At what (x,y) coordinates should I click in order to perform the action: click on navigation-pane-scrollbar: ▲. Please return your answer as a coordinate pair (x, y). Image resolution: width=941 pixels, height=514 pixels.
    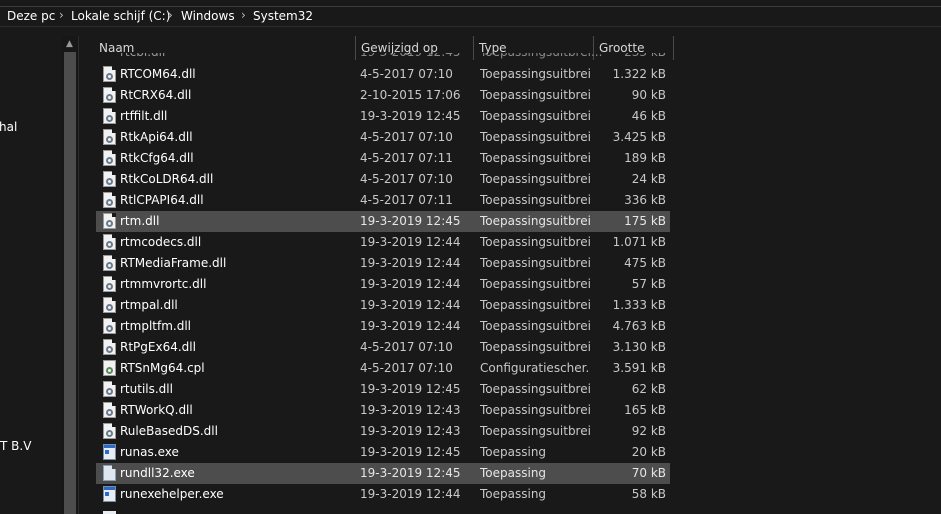
    Looking at the image, I should click on (70, 275).